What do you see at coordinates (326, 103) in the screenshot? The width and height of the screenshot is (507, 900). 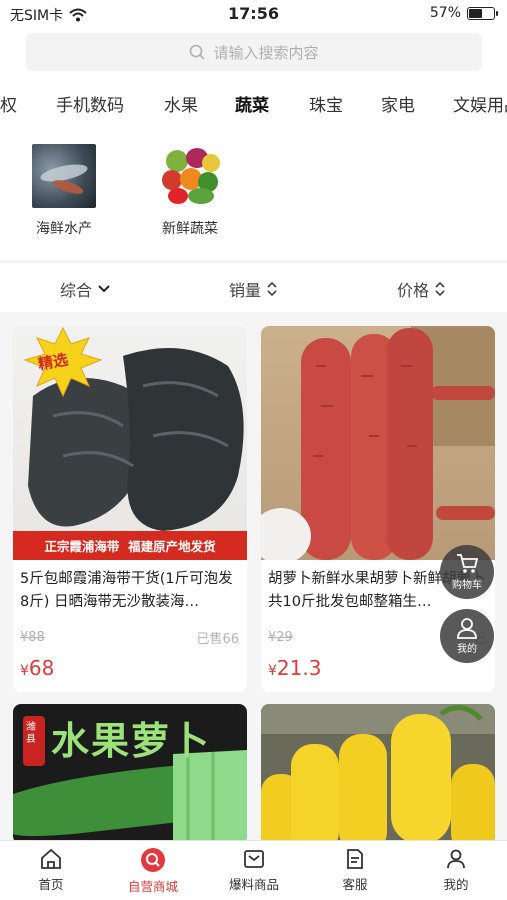 I see `tab-category-4: 珠宝` at bounding box center [326, 103].